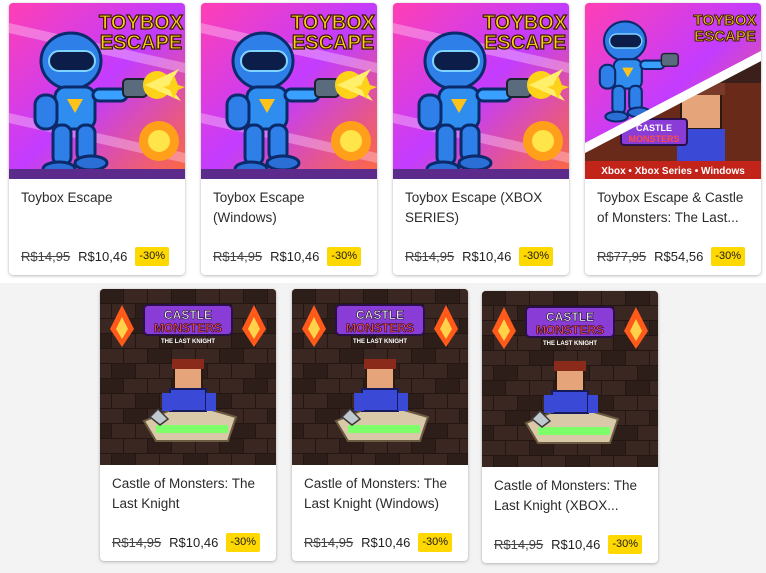  What do you see at coordinates (673, 171) in the screenshot?
I see `svg-text: Xbox • Xbox Series • Windows` at bounding box center [673, 171].